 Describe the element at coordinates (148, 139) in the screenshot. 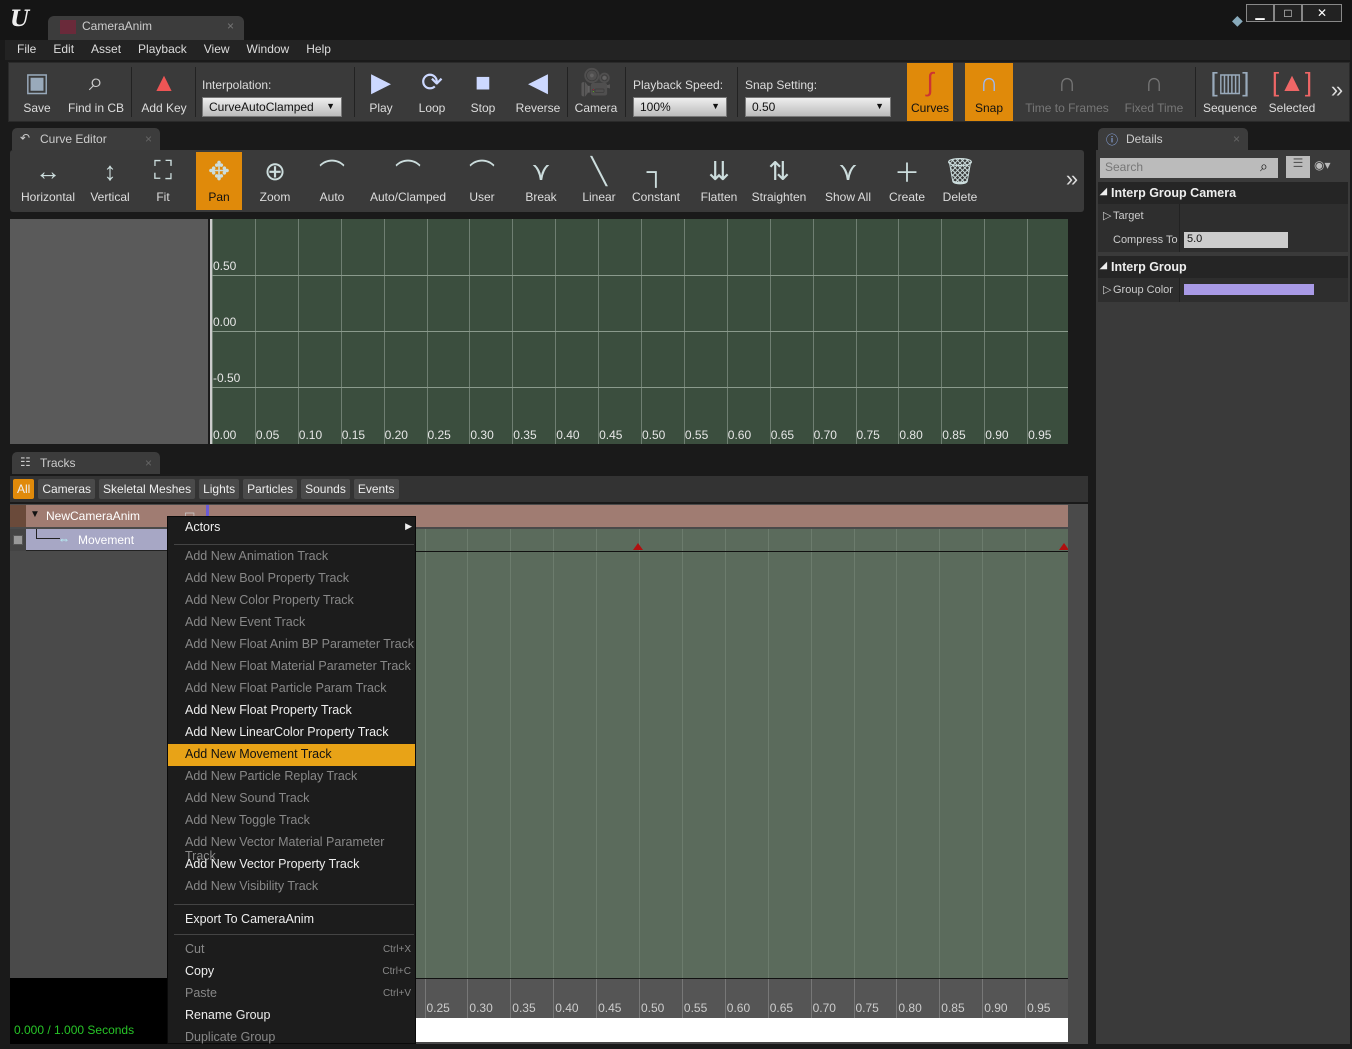

I see `close-curve-editor-button: ×` at that location.